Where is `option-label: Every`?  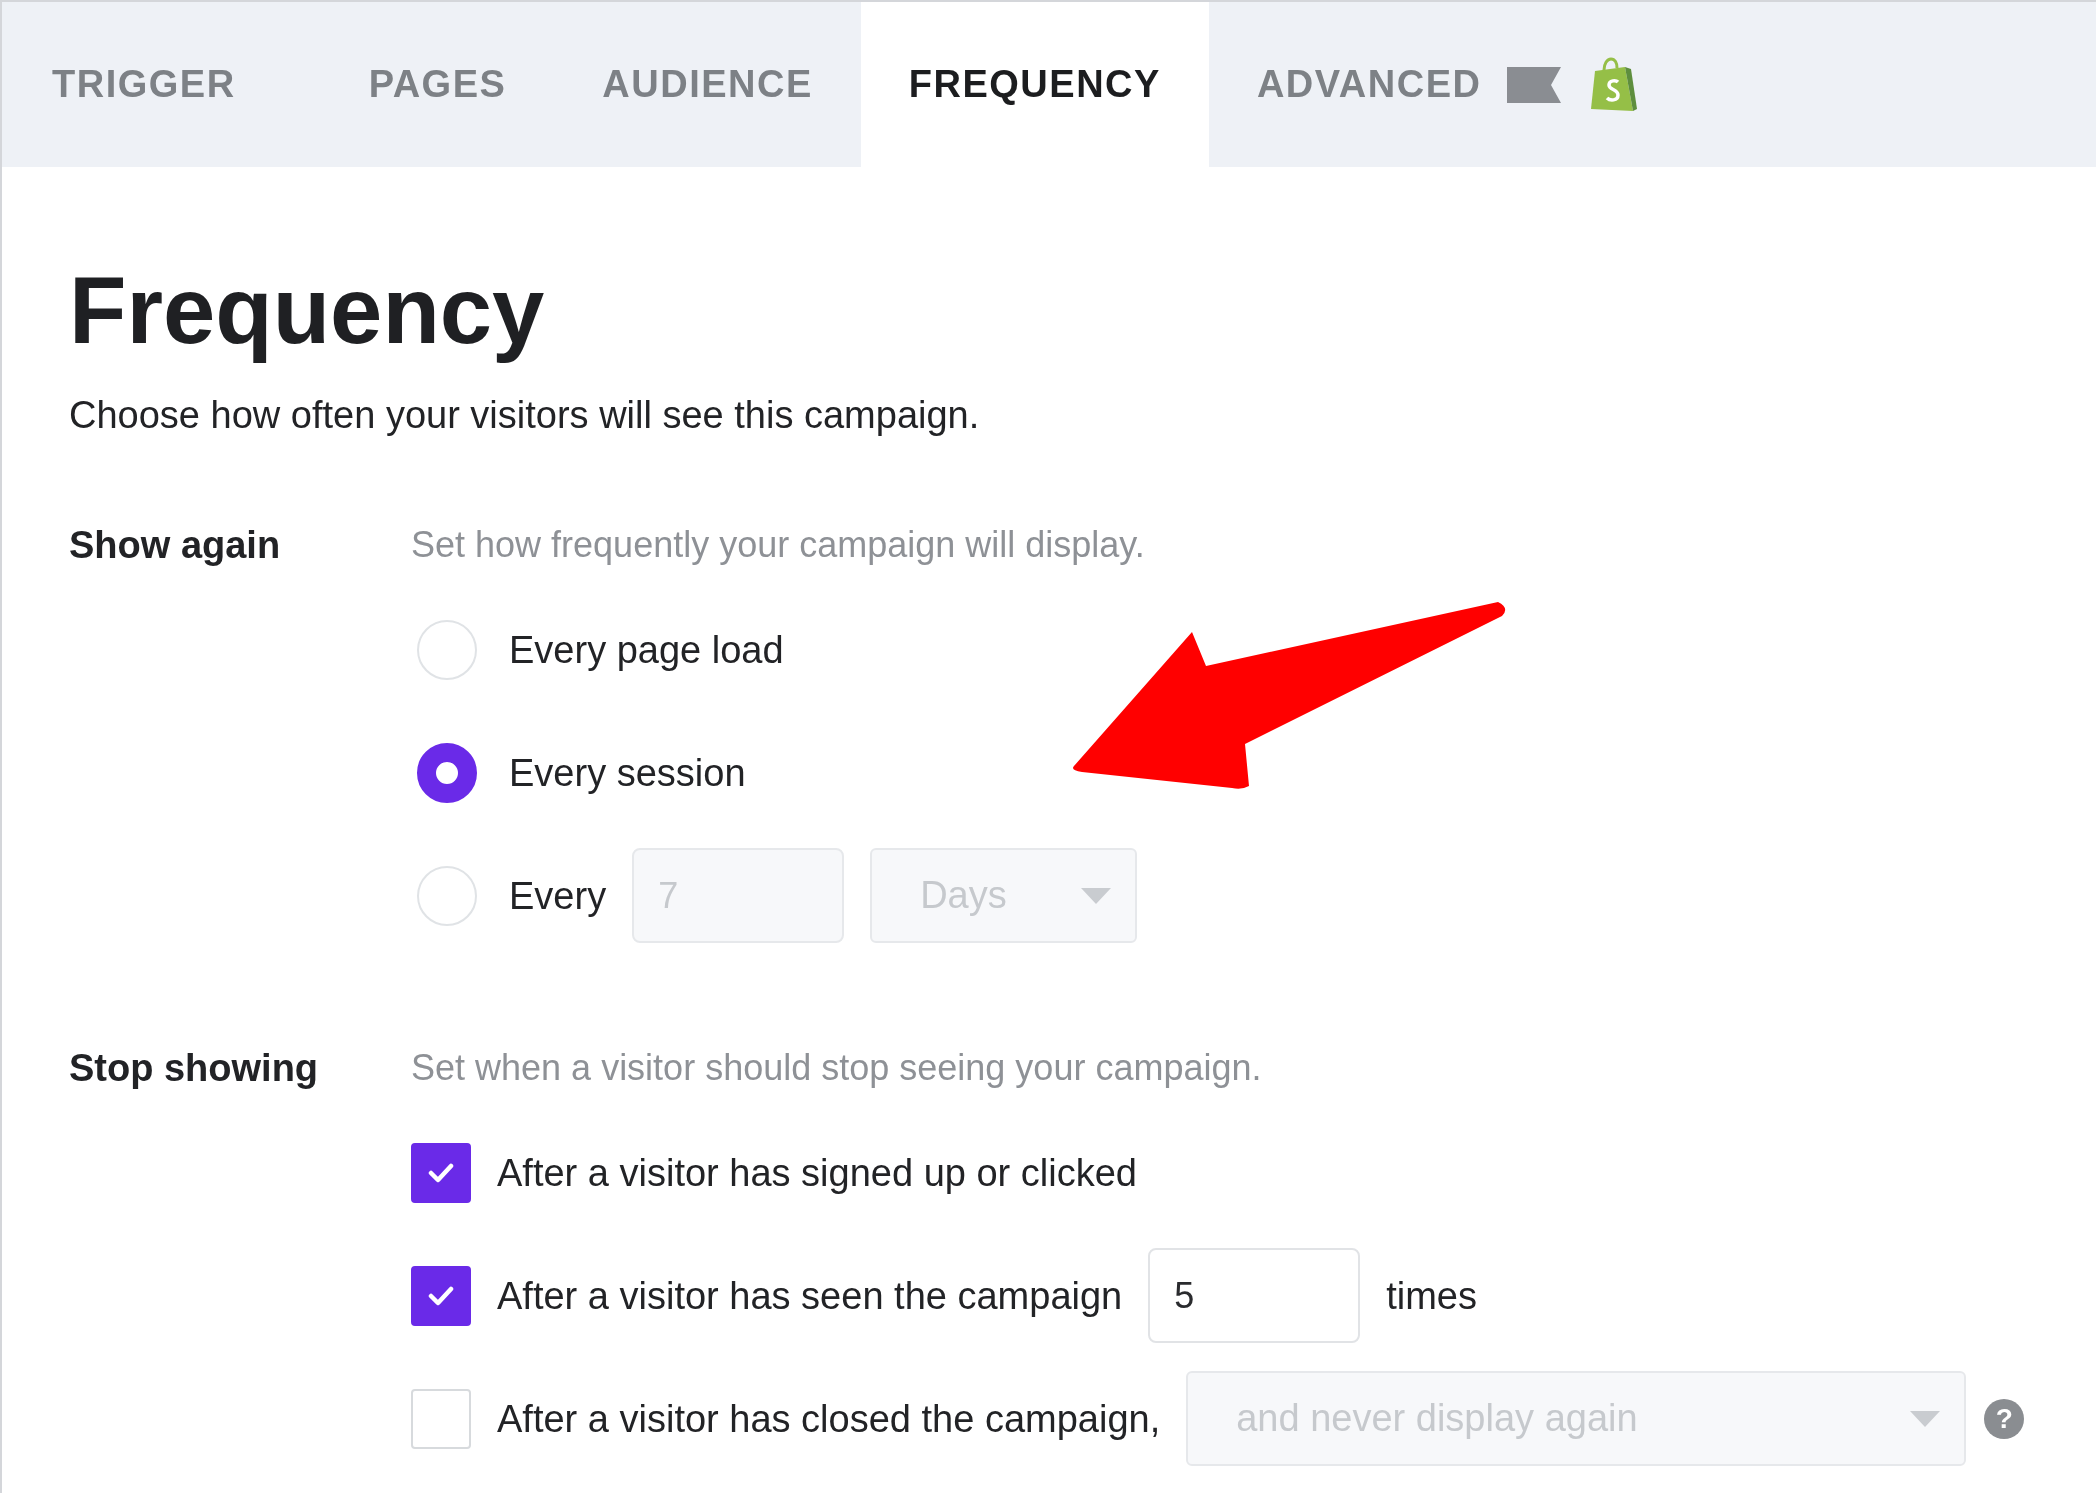
option-label: Every is located at coordinates (558, 896).